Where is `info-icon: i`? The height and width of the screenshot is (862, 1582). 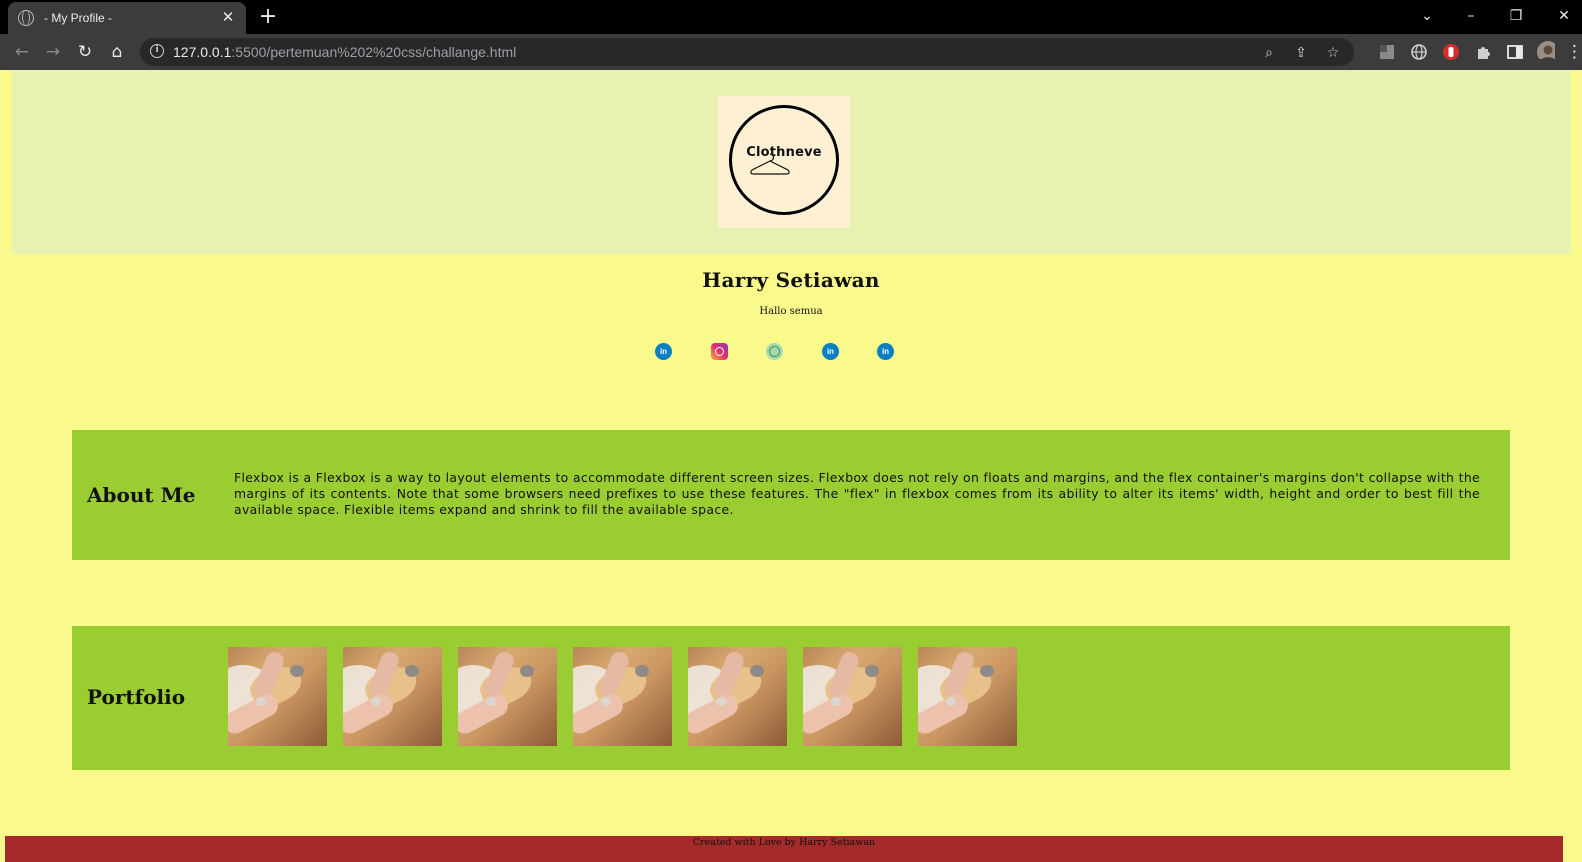
info-icon: i is located at coordinates (157, 51).